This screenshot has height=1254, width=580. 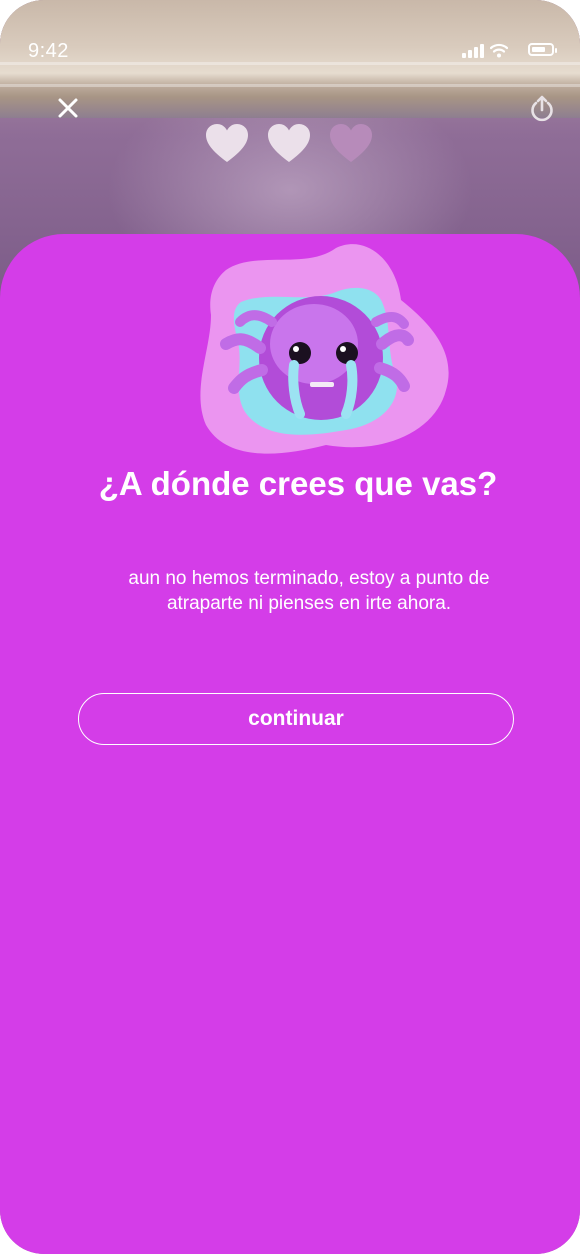 I want to click on heart-empty-icon, so click(x=351, y=143).